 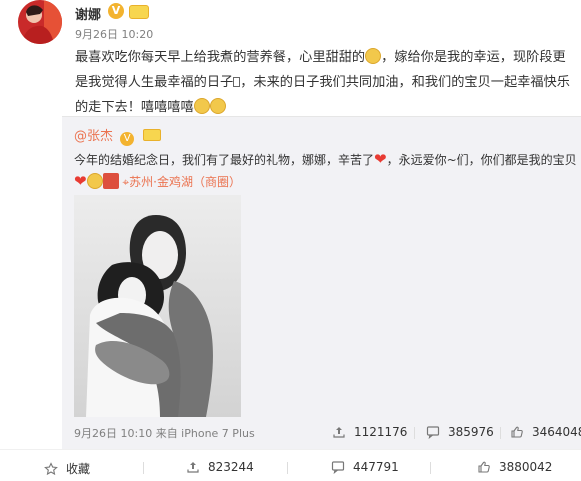 I want to click on repost-comment-stat: 385976, so click(x=460, y=432).